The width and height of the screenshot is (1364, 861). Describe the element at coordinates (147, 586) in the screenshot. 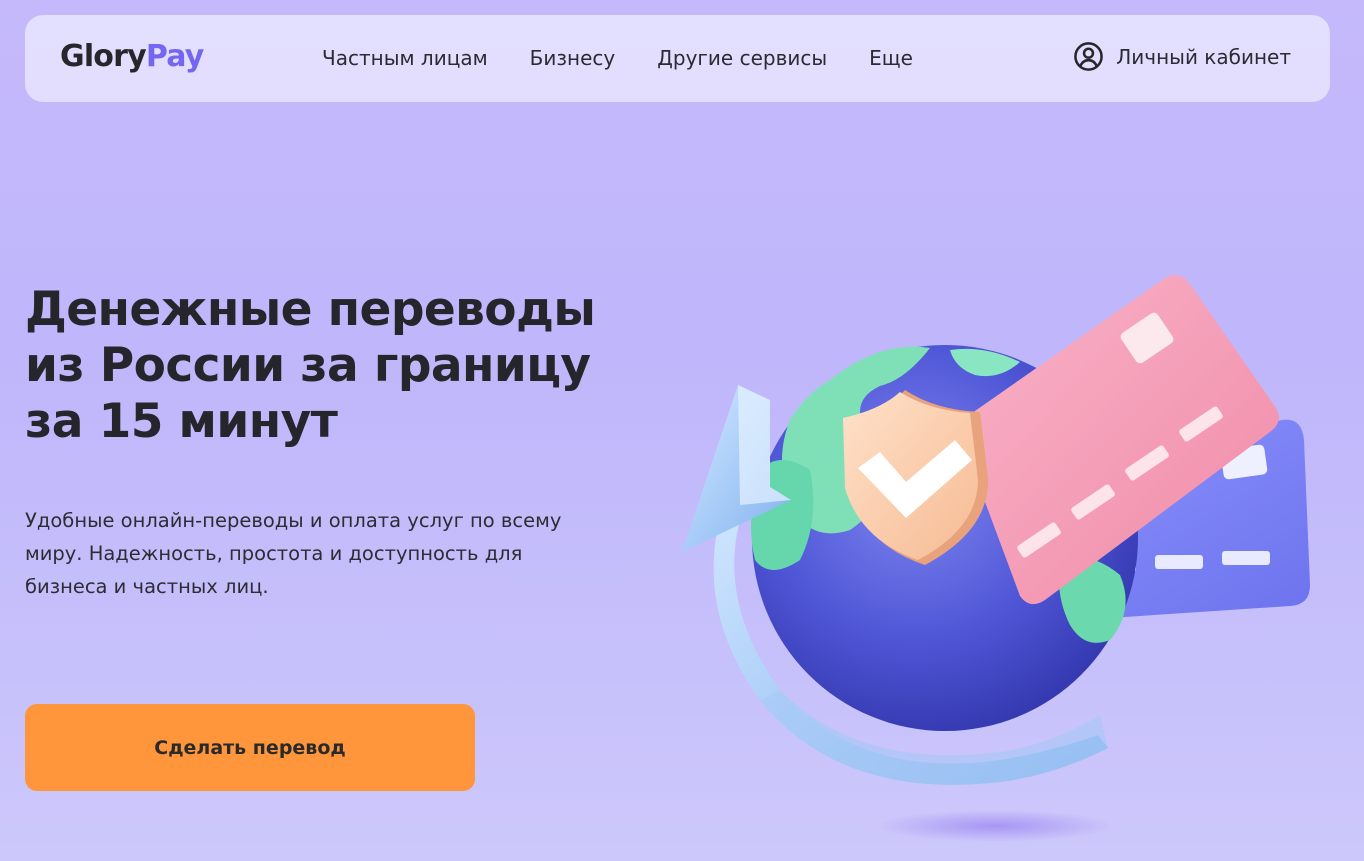

I see `hero-subtitle-line-3: бизнеса и частных лиц.` at that location.